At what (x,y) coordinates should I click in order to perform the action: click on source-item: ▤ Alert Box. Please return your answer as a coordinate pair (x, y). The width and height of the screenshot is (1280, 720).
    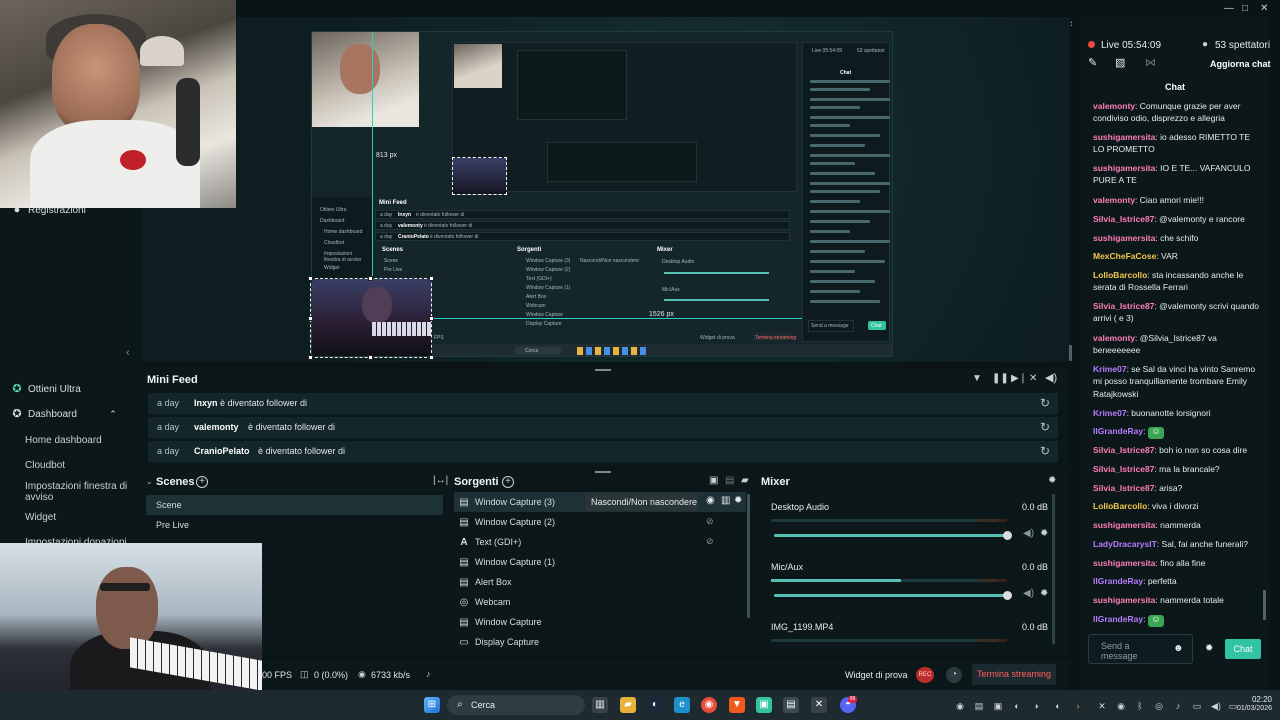
    Looking at the image, I should click on (600, 582).